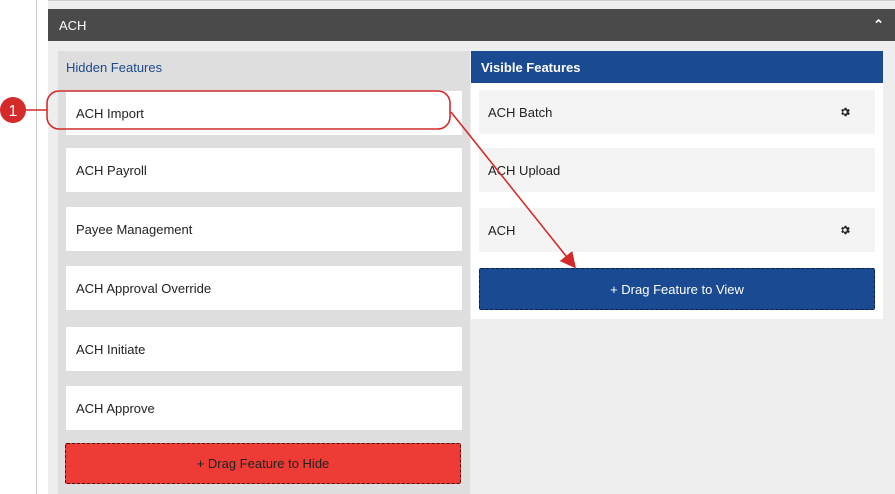 The height and width of the screenshot is (494, 895). Describe the element at coordinates (264, 408) in the screenshot. I see `hidden-feature-ach-approve: ACH Approve` at that location.